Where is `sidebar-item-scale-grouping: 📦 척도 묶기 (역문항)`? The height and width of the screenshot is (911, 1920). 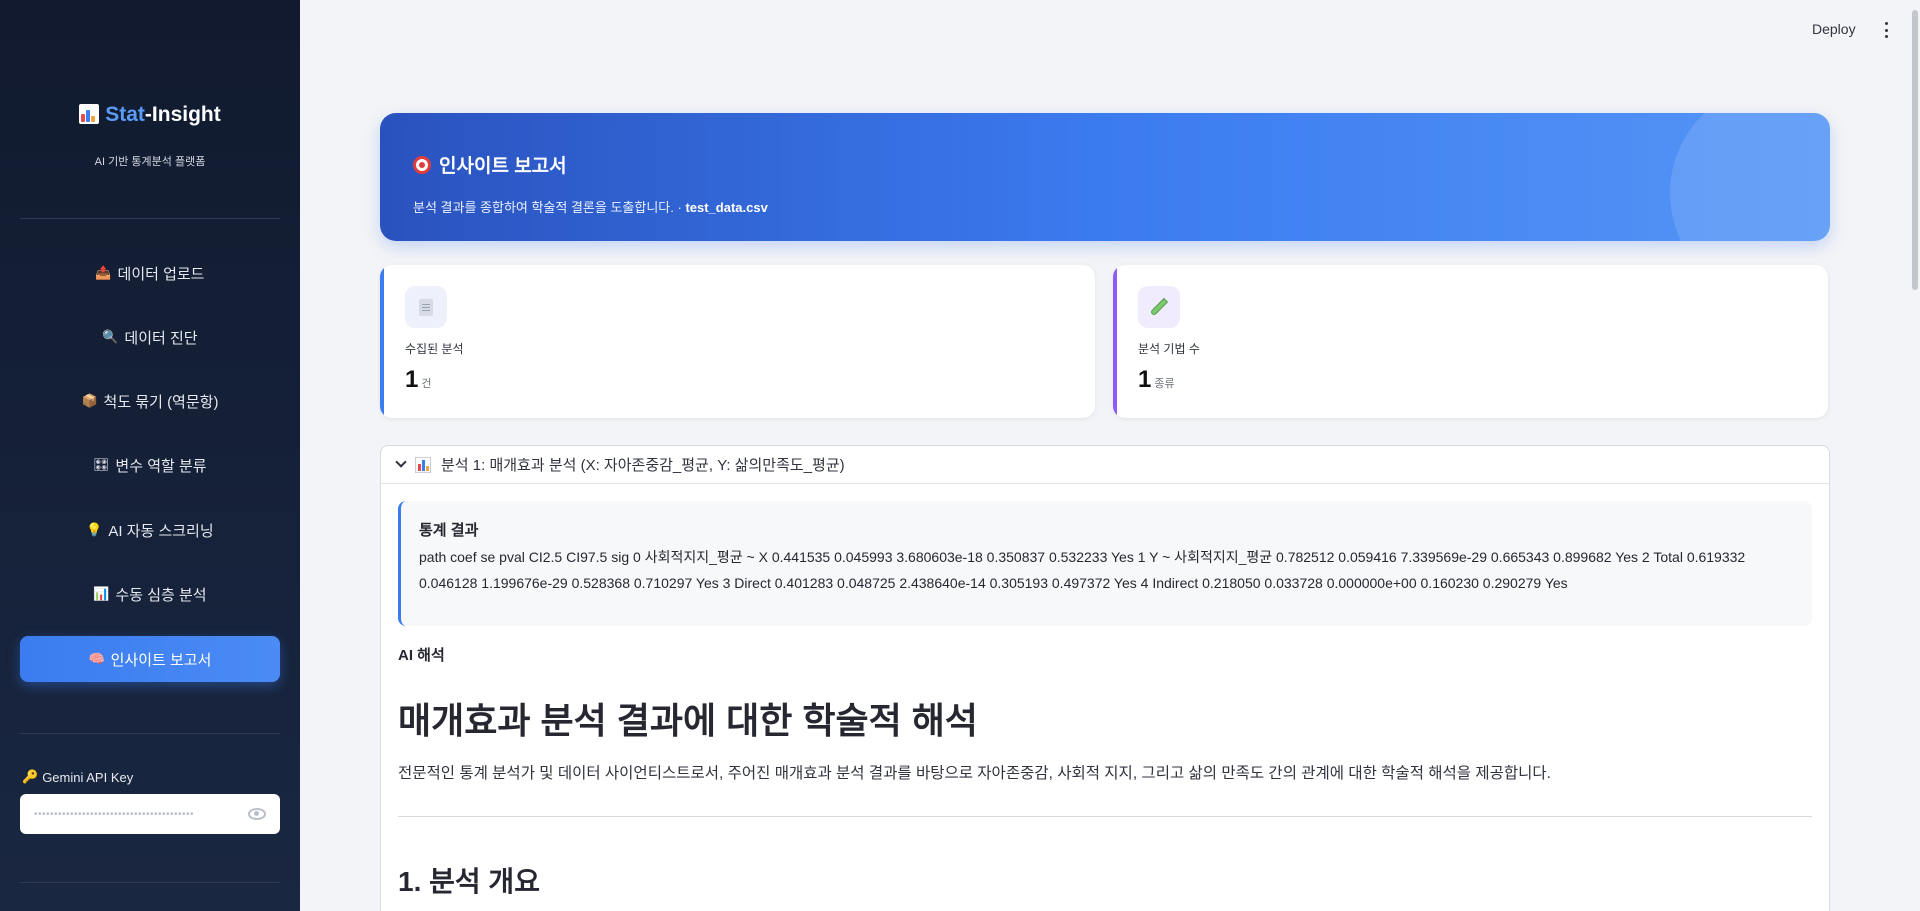 sidebar-item-scale-grouping: 📦 척도 묶기 (역문항) is located at coordinates (150, 401).